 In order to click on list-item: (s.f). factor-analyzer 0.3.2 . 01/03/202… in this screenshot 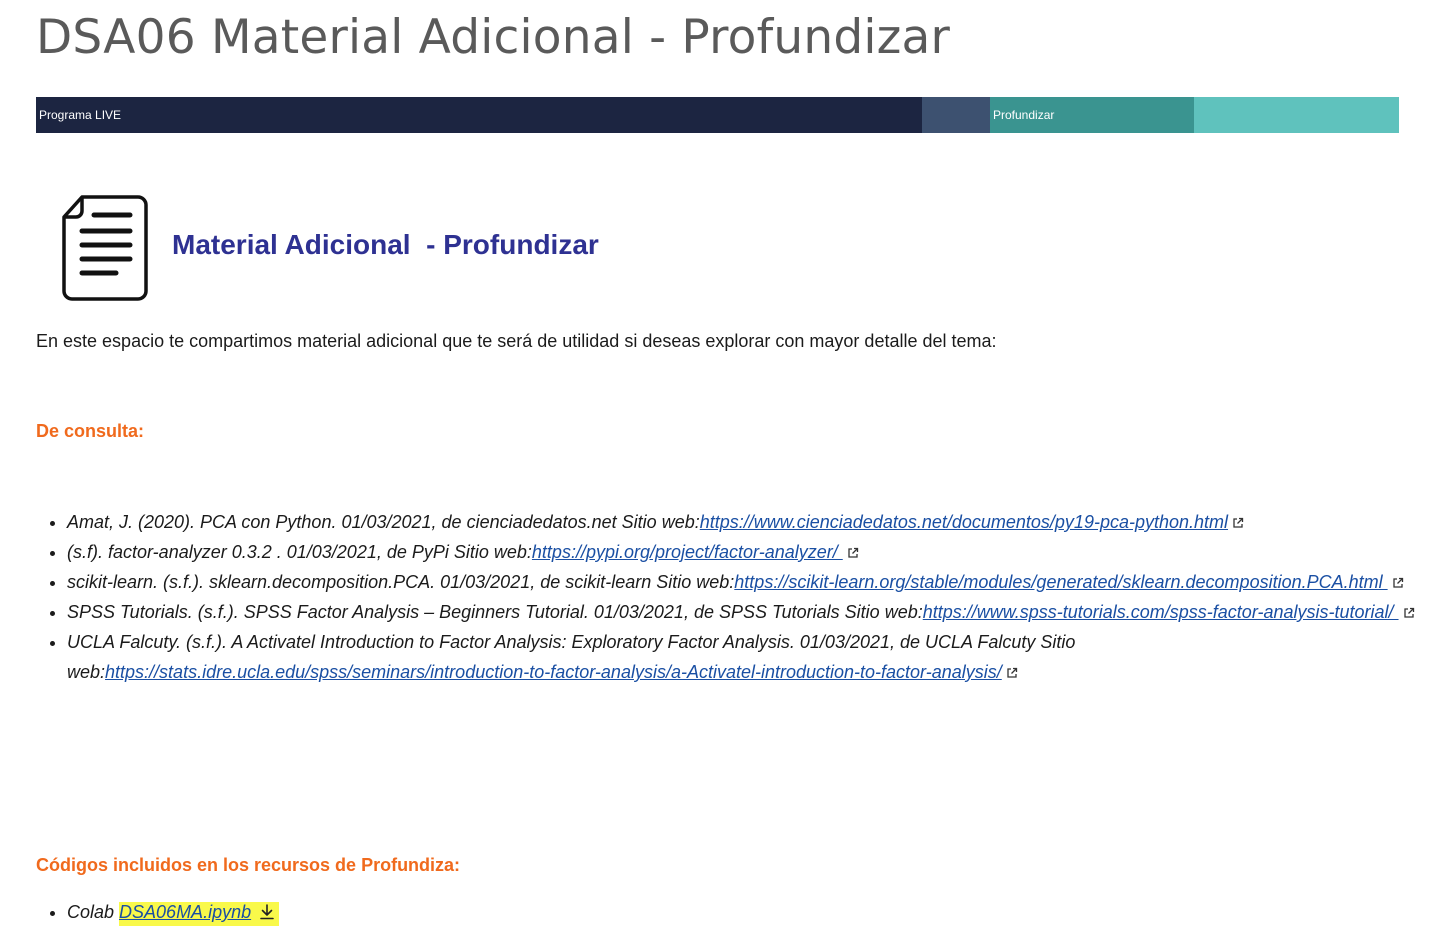, I will do `click(747, 552)`.